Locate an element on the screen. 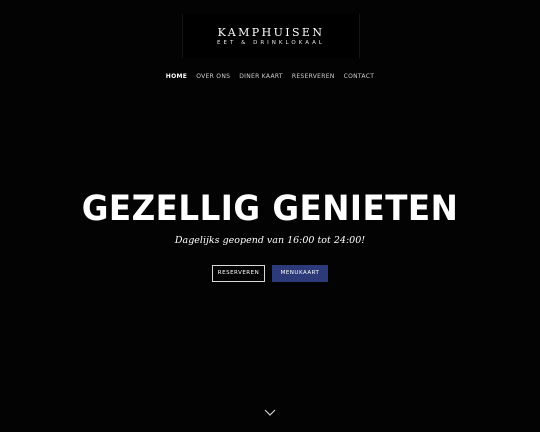  chevron-down-icon is located at coordinates (270, 409).